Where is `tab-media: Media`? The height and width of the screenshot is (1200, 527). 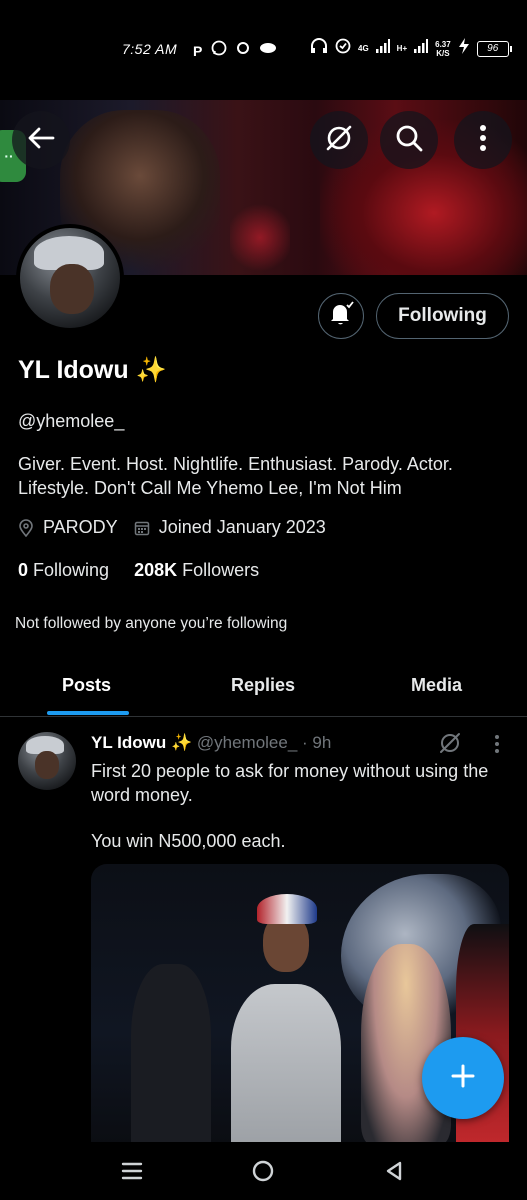
tab-media: Media is located at coordinates (436, 685).